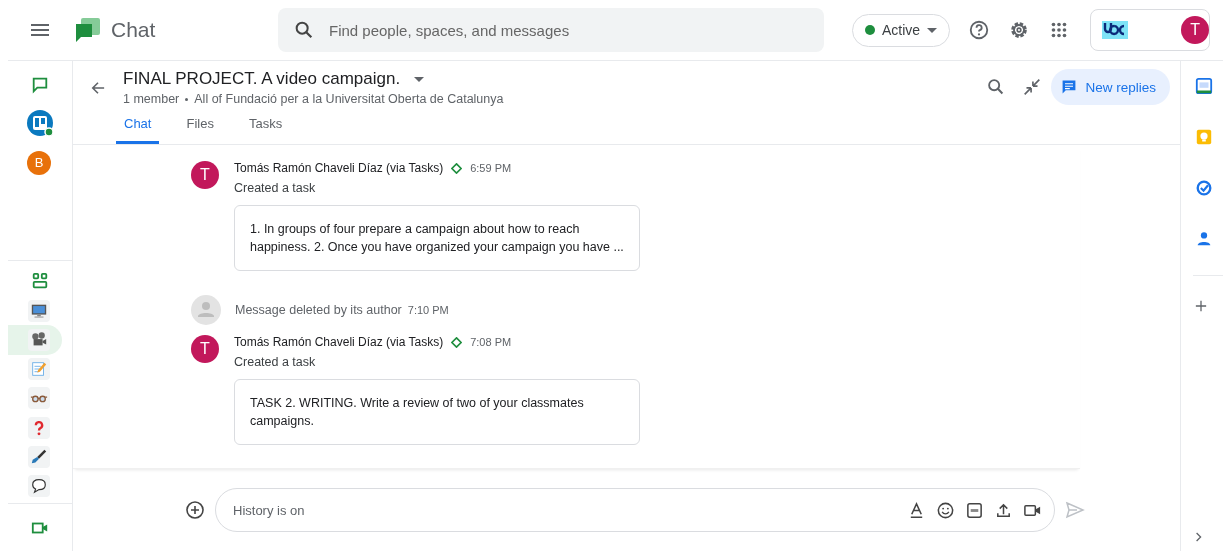 This screenshot has width=1223, height=551. Describe the element at coordinates (40, 84) in the screenshot. I see `chat-icon` at that location.